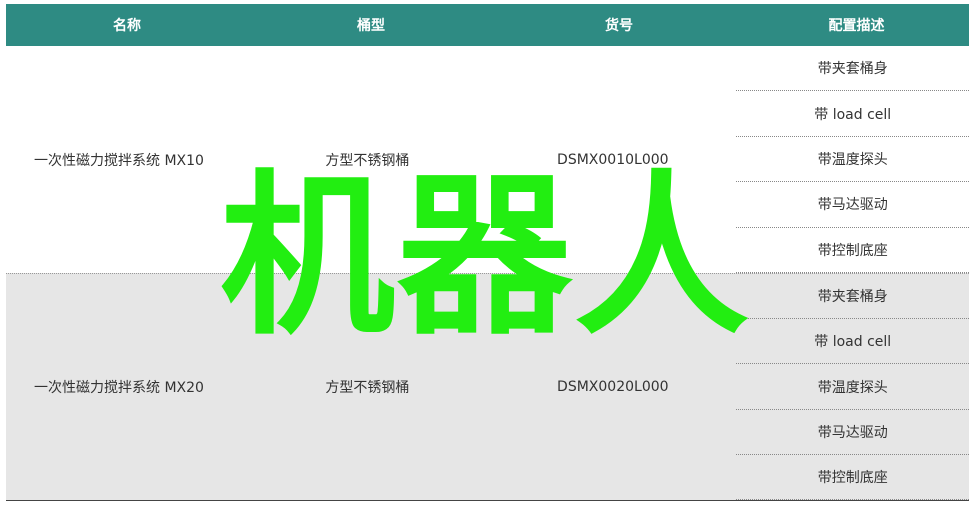 Image resolution: width=973 pixels, height=505 pixels. What do you see at coordinates (487, 25) in the screenshot?
I see `table-header: 名称 桶型 货号 配置描述` at bounding box center [487, 25].